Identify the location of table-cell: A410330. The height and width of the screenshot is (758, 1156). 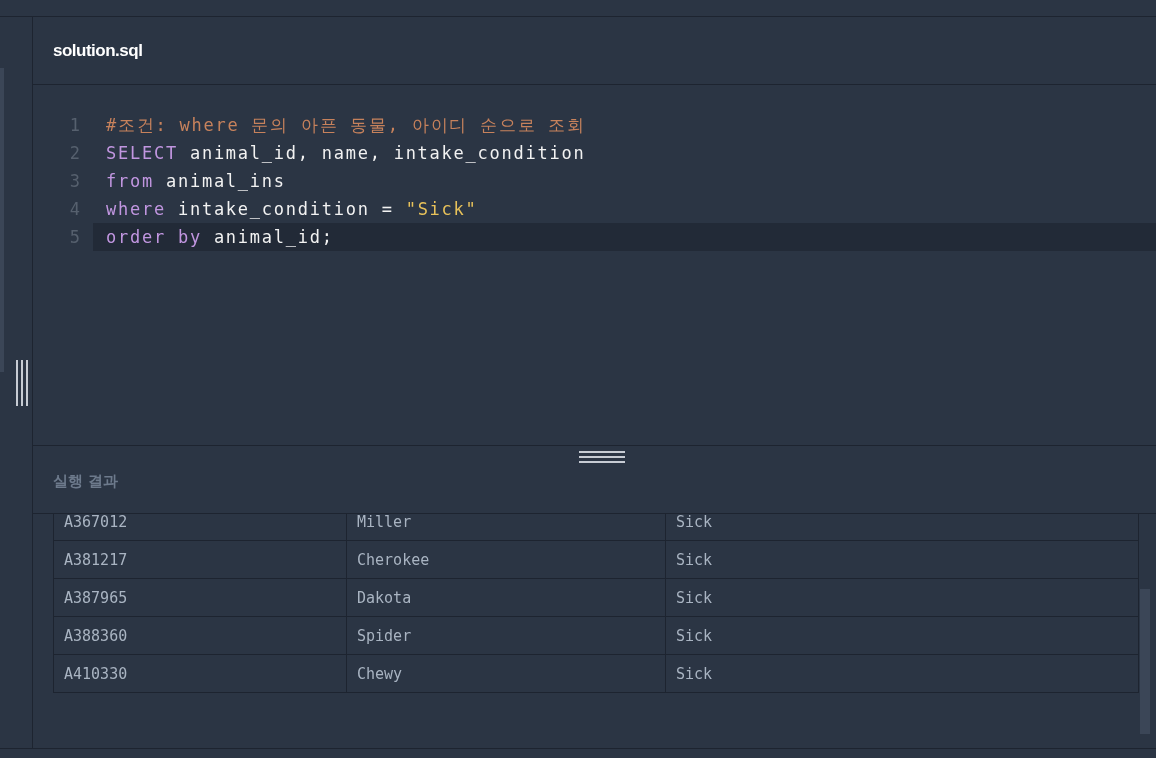
(200, 673).